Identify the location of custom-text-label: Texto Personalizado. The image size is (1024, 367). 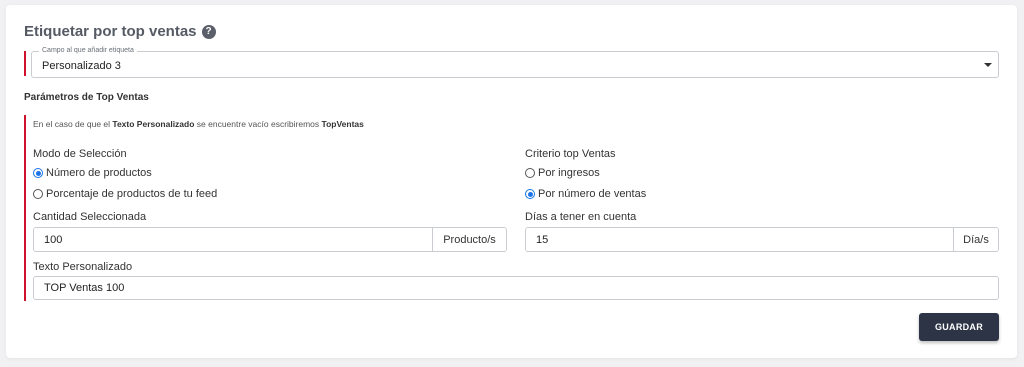
(83, 267).